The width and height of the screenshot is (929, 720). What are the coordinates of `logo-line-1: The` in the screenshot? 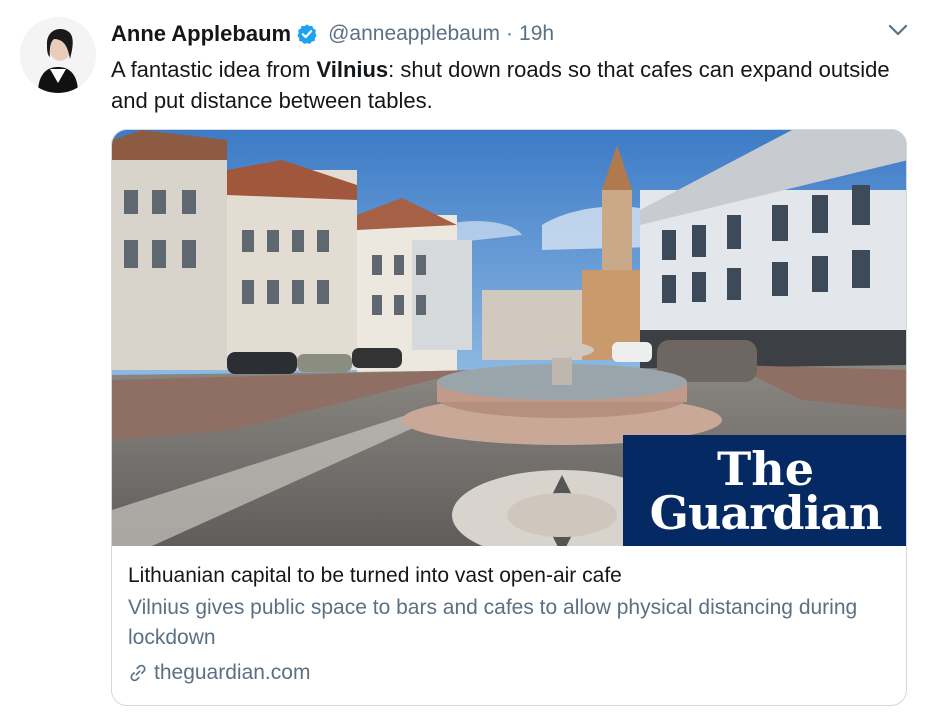 It's located at (765, 468).